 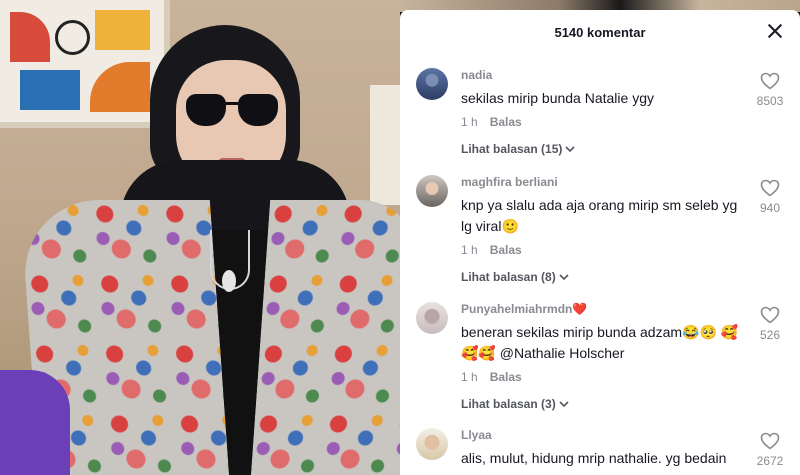 What do you see at coordinates (601, 149) in the screenshot?
I see `view-replies-button: Lihat balasan (15)` at bounding box center [601, 149].